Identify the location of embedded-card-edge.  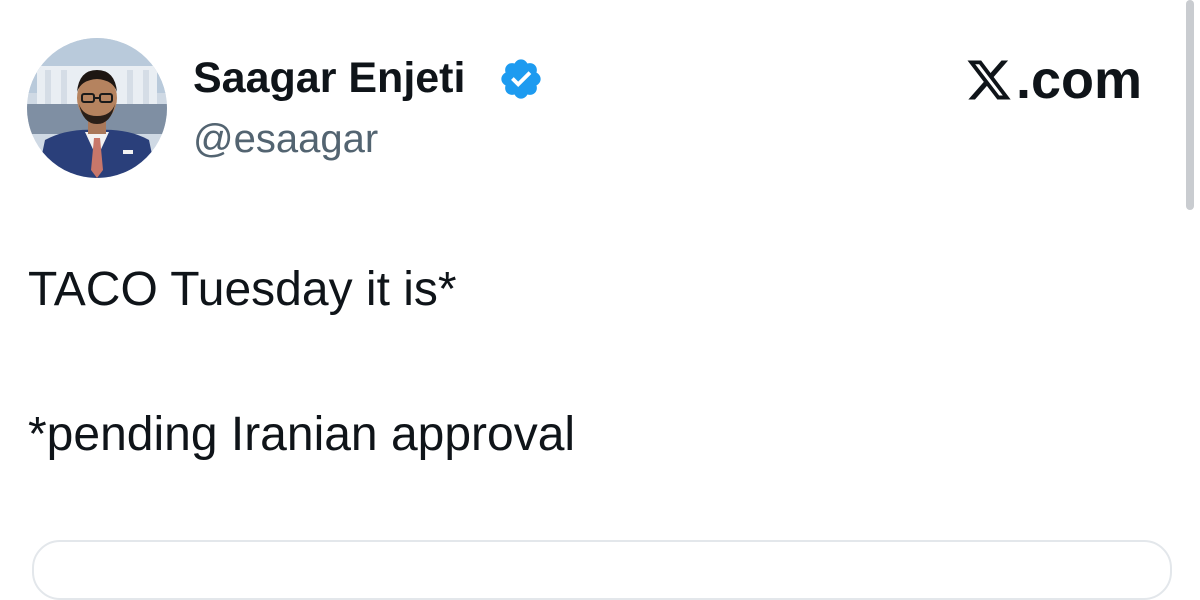
(602, 570).